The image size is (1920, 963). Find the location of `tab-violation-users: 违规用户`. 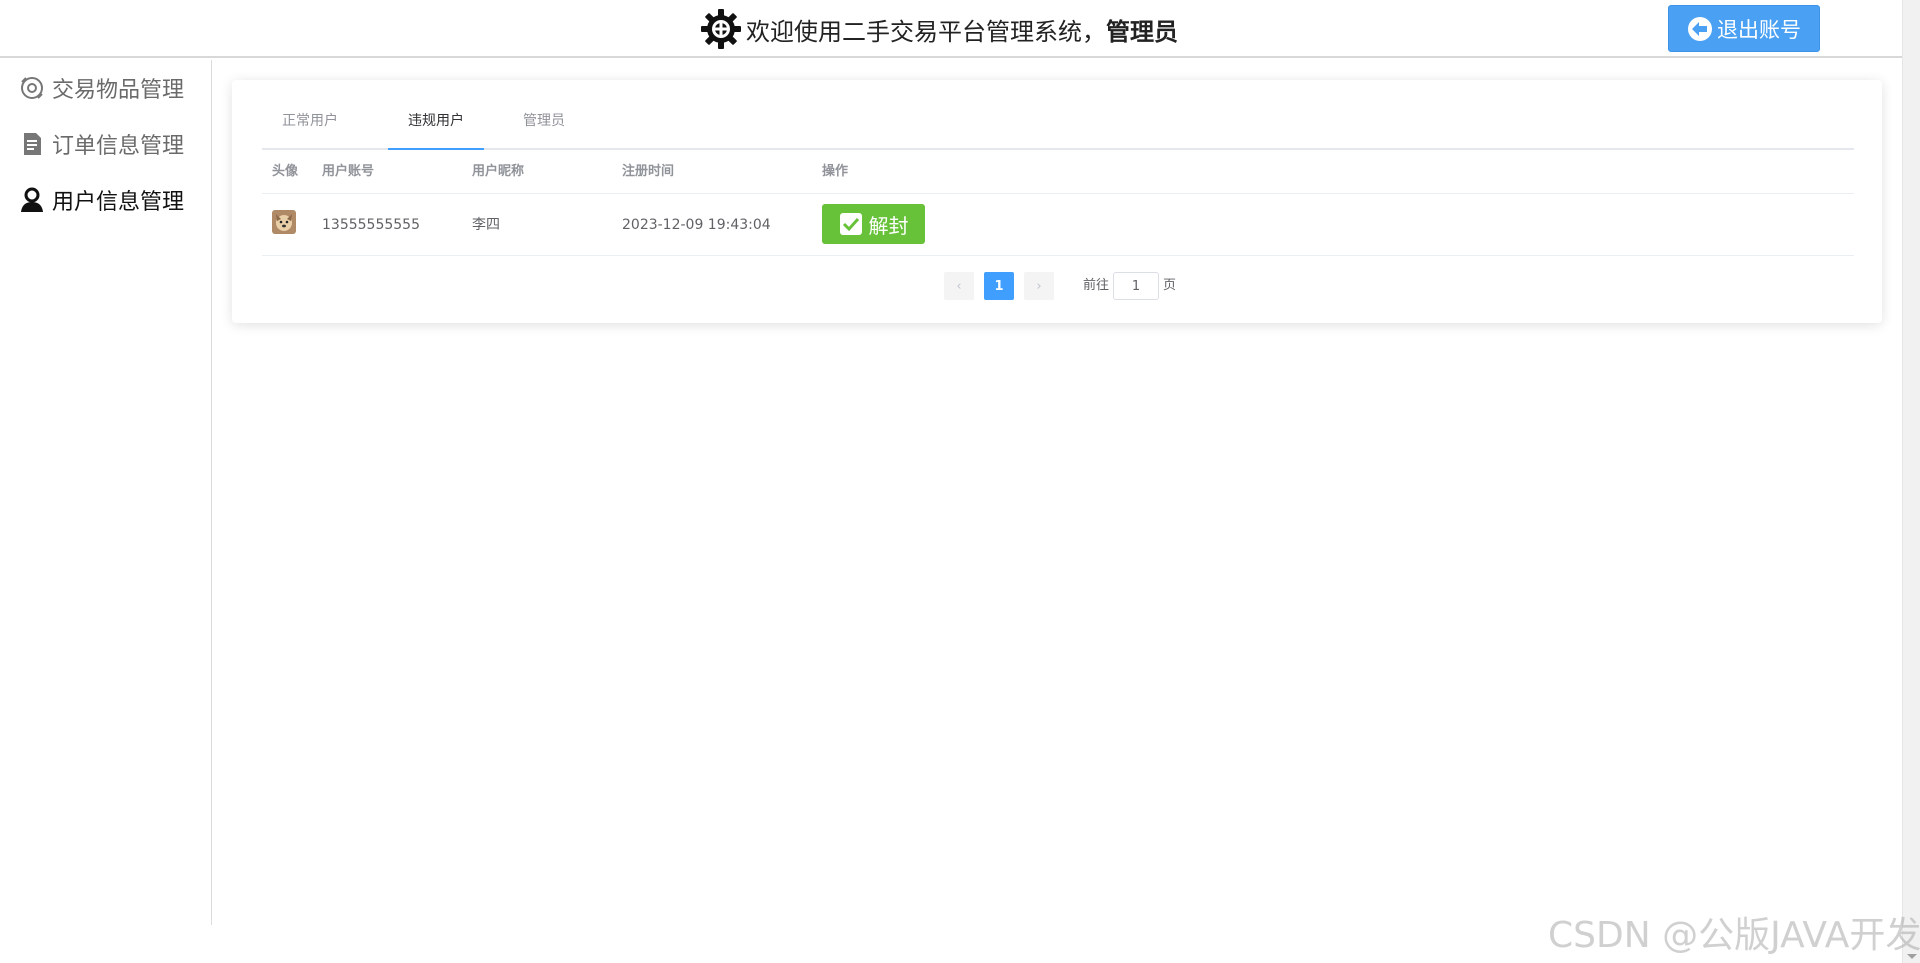

tab-violation-users: 违规用户 is located at coordinates (436, 115).